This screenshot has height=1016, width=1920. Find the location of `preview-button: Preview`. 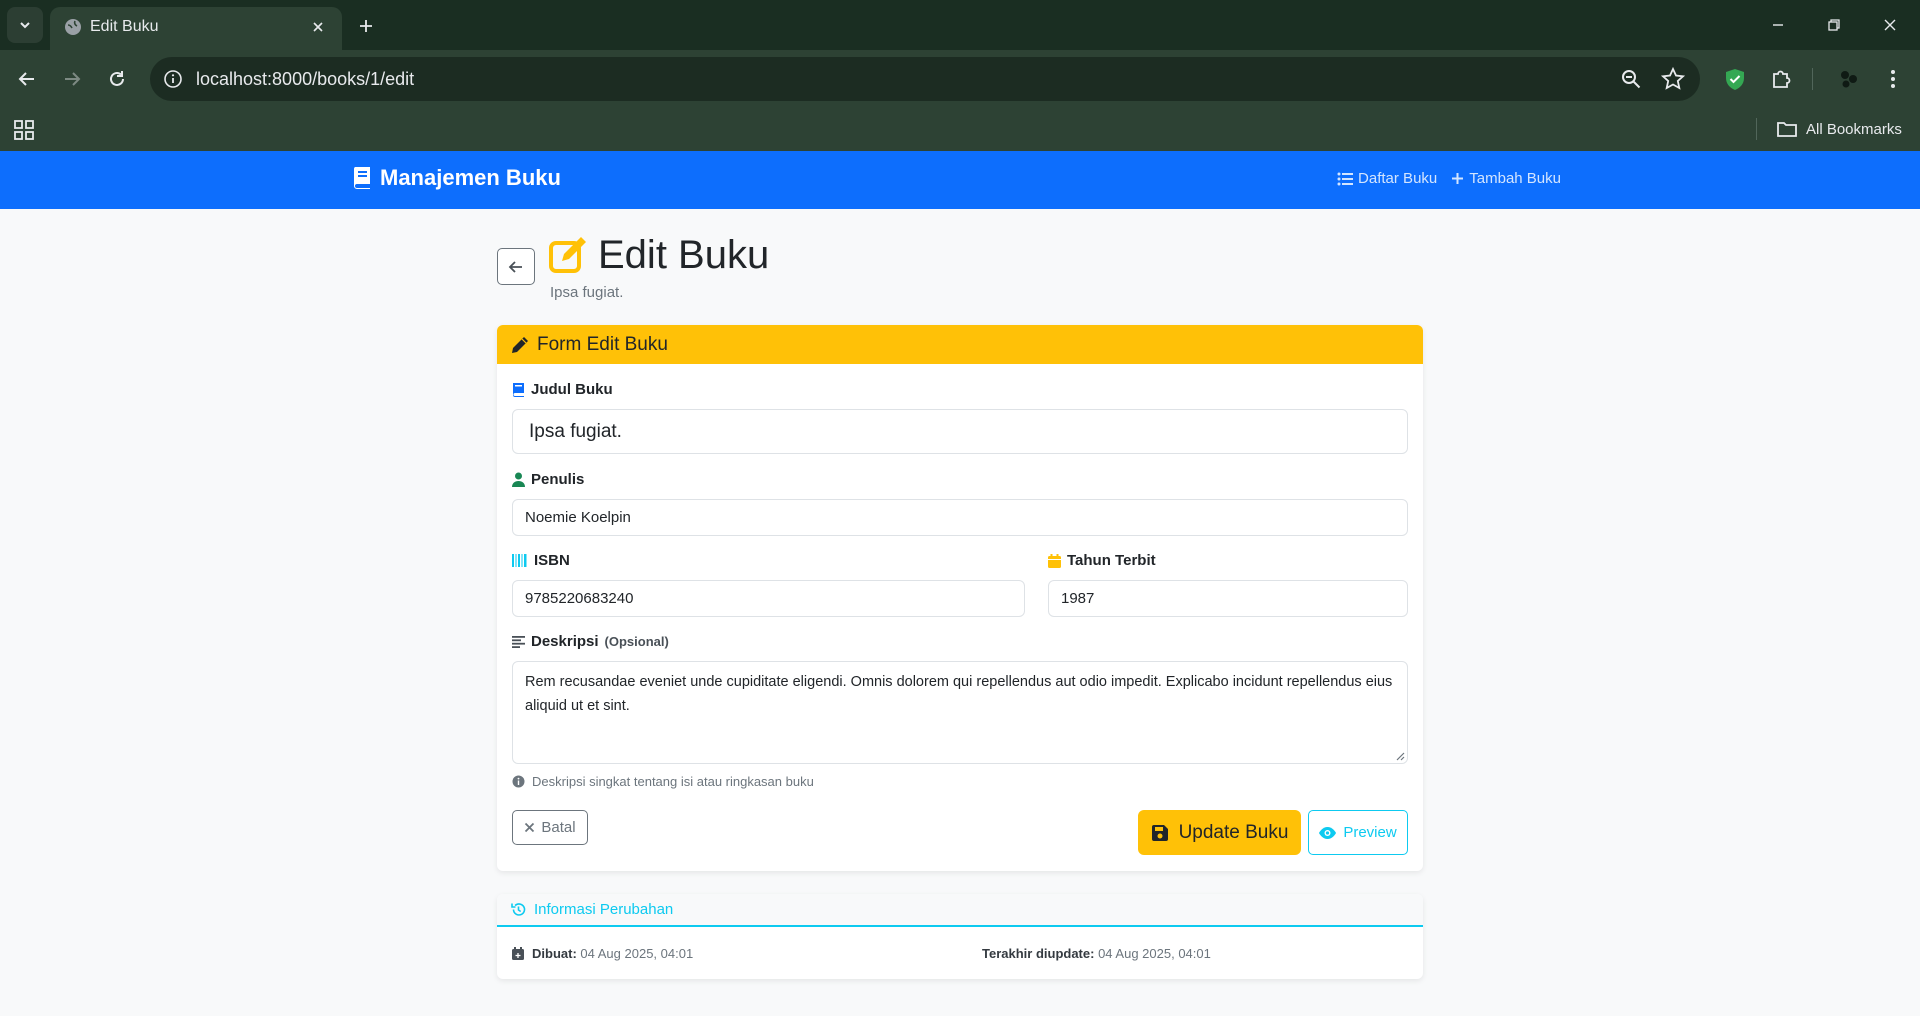

preview-button: Preview is located at coordinates (1358, 832).